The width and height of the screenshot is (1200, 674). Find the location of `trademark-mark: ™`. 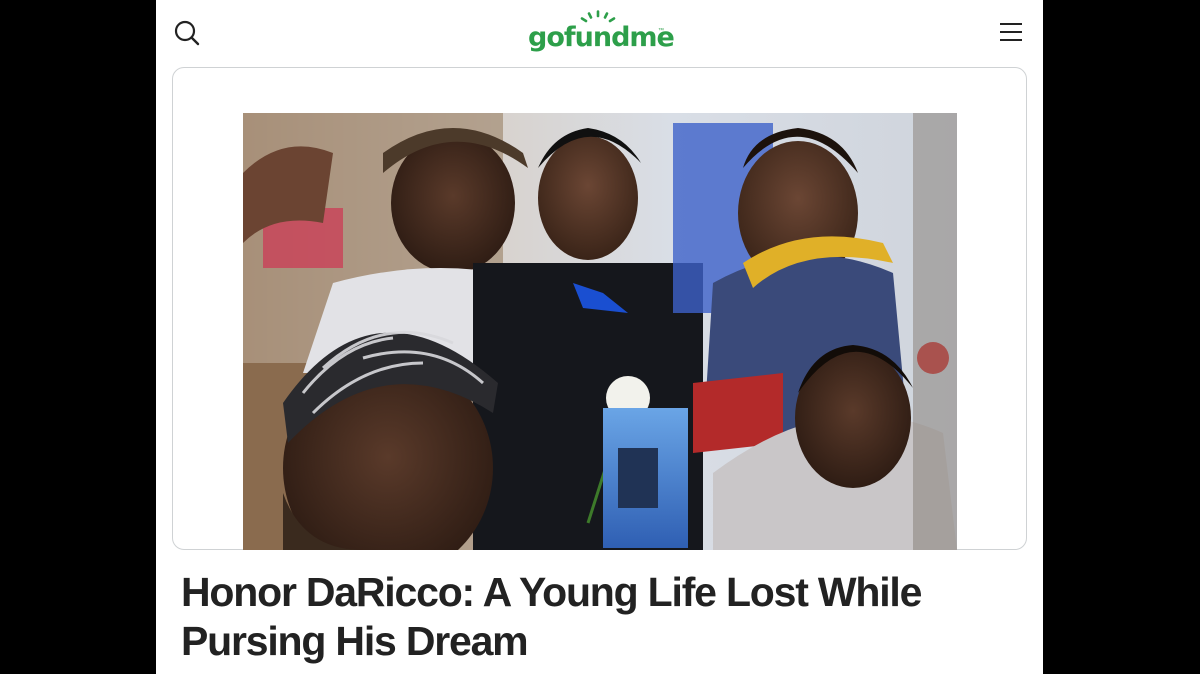

trademark-mark: ™ is located at coordinates (661, 31).